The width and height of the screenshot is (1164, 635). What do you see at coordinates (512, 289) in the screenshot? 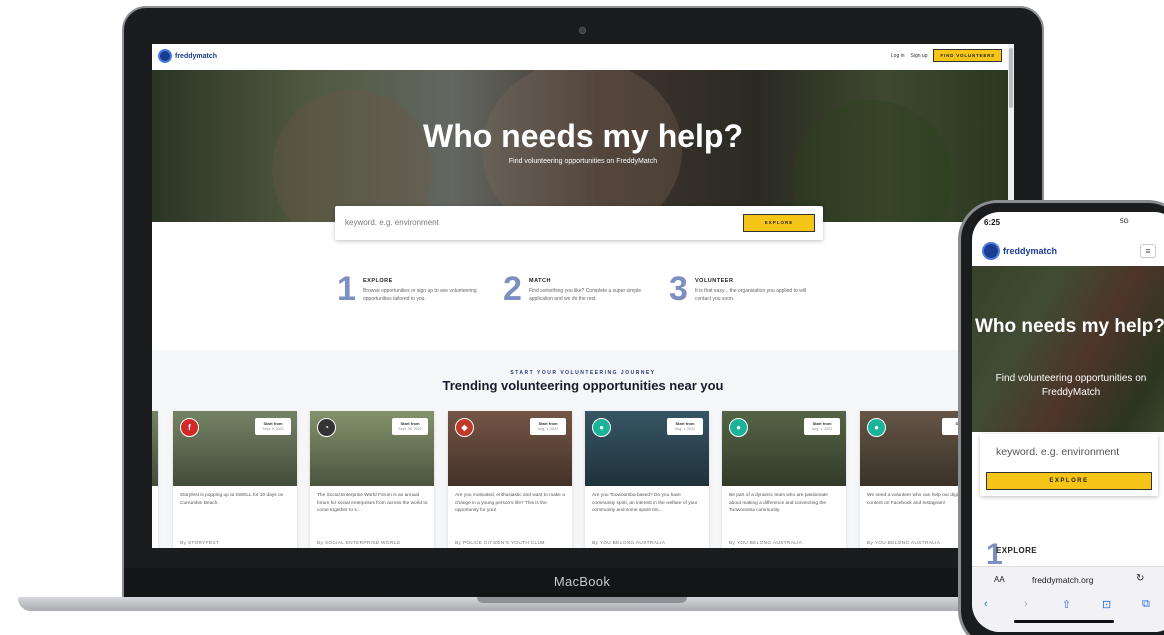
I see `step-number: 2` at bounding box center [512, 289].